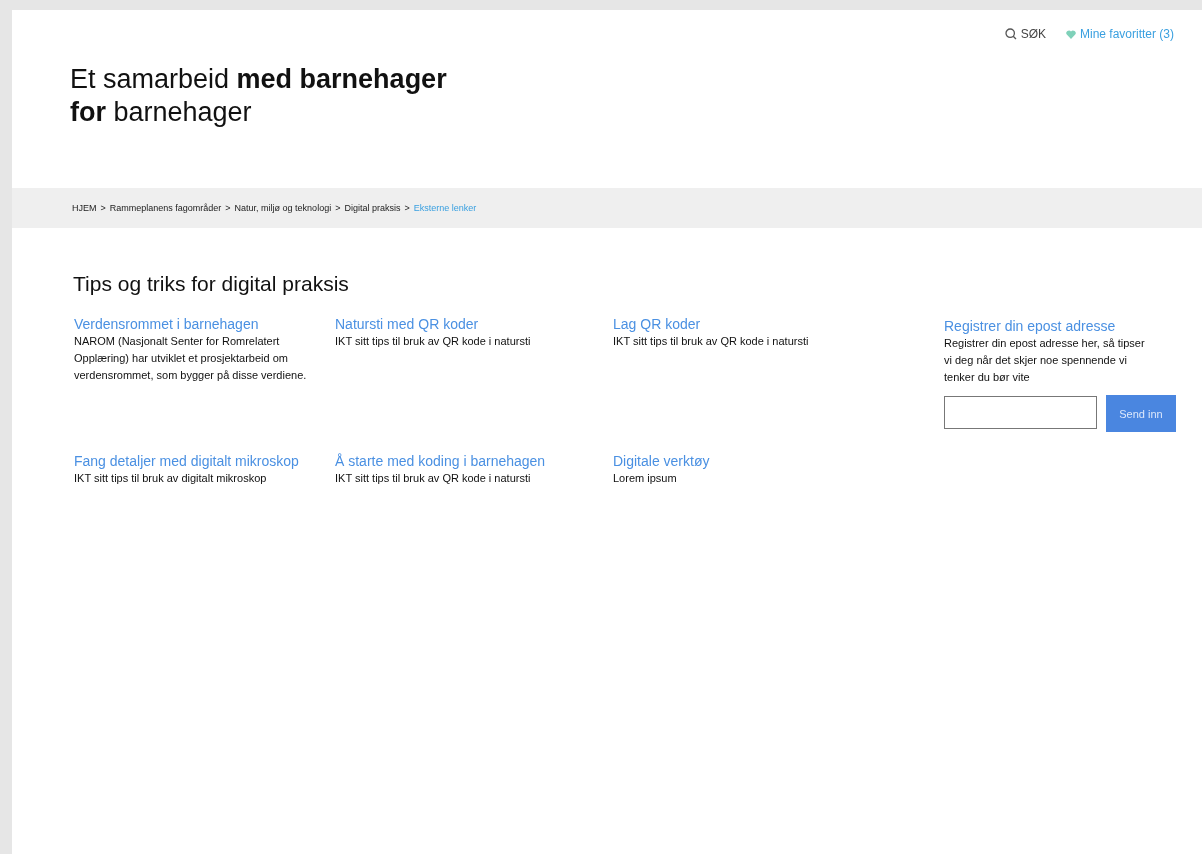 The height and width of the screenshot is (854, 1202). I want to click on section-heading: Tips og triks for digital praksis, so click(211, 284).